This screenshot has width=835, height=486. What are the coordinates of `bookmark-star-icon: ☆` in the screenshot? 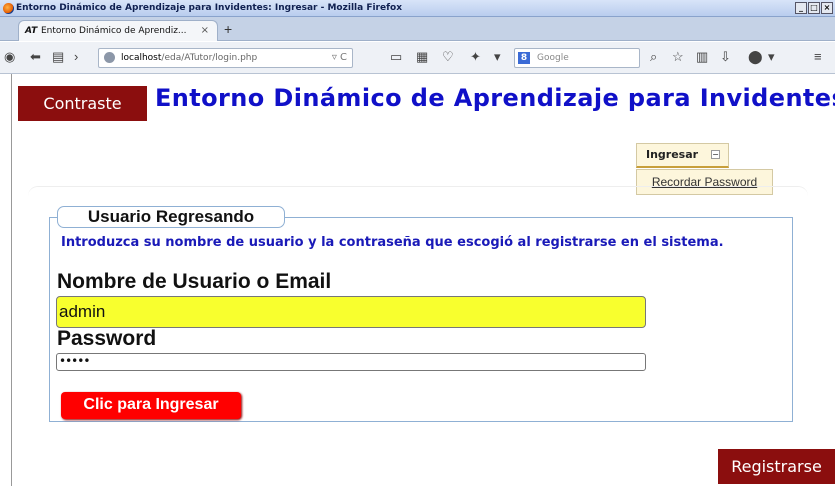 It's located at (678, 57).